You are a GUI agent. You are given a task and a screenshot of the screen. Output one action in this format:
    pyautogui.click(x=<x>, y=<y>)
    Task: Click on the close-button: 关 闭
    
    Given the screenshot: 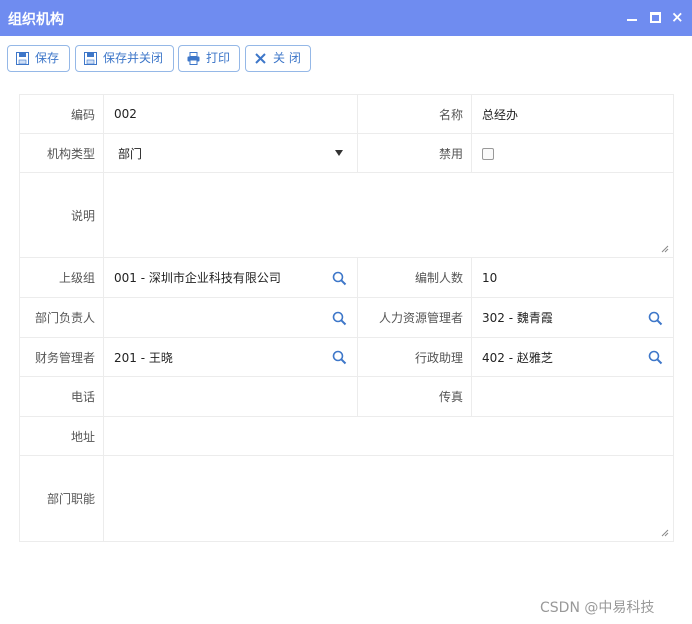 What is the action you would take?
    pyautogui.click(x=278, y=58)
    